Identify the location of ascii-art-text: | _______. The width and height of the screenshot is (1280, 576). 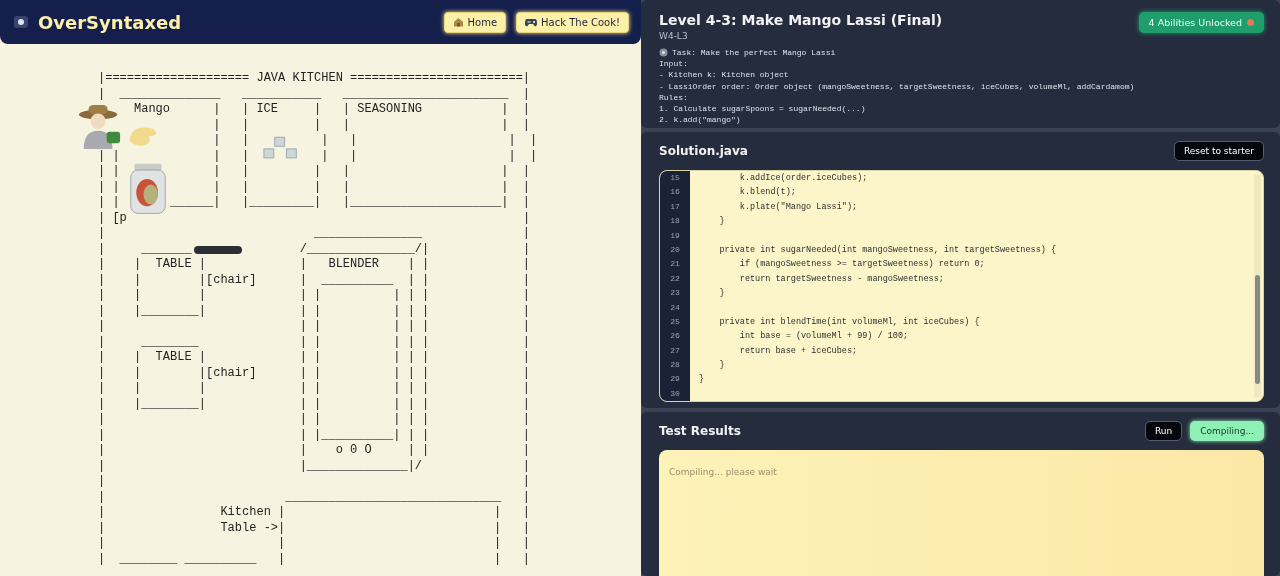
(145, 249).